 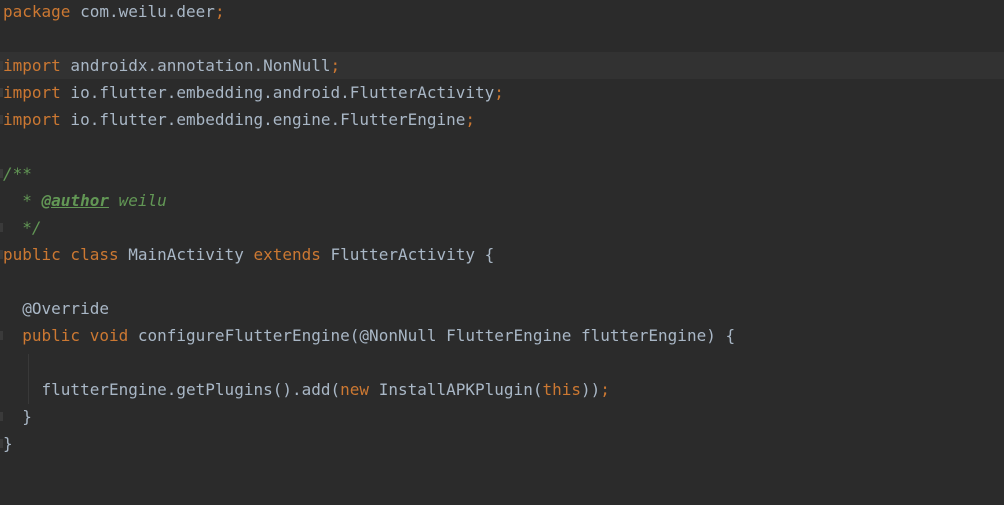 What do you see at coordinates (502, 173) in the screenshot?
I see `code-line: /**` at bounding box center [502, 173].